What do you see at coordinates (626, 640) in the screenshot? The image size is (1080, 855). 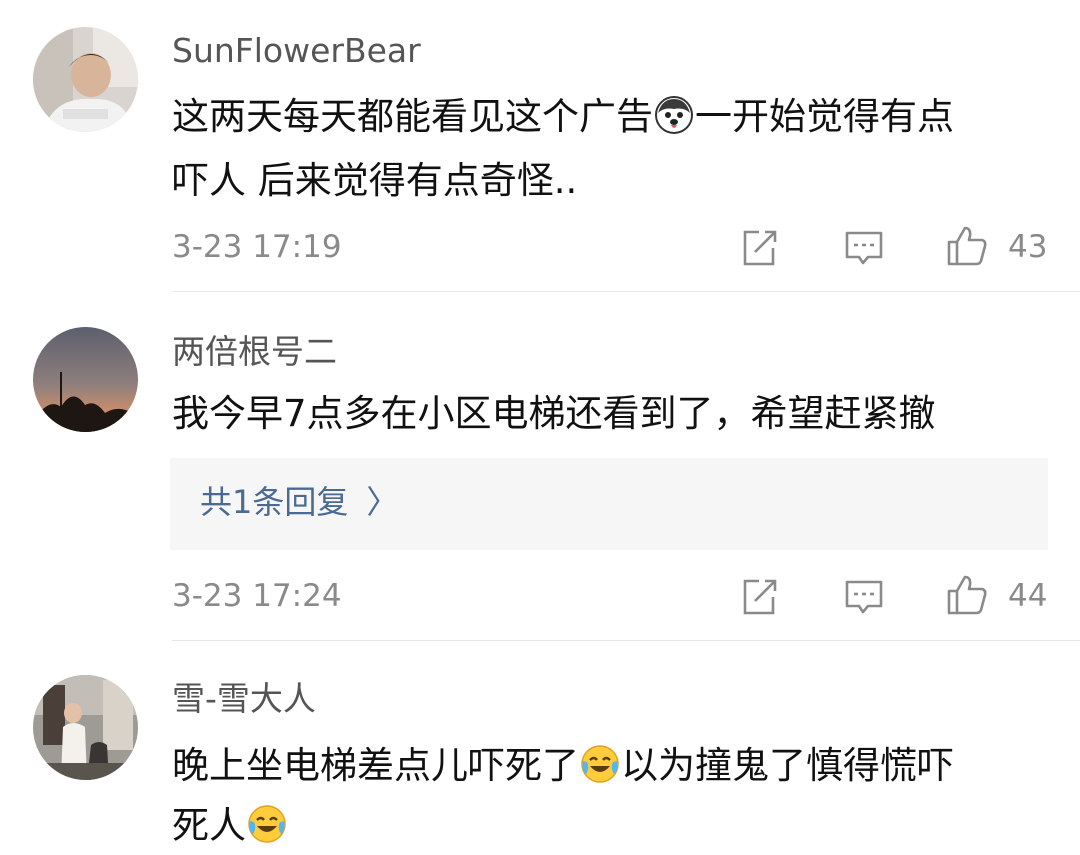 I see `divider` at bounding box center [626, 640].